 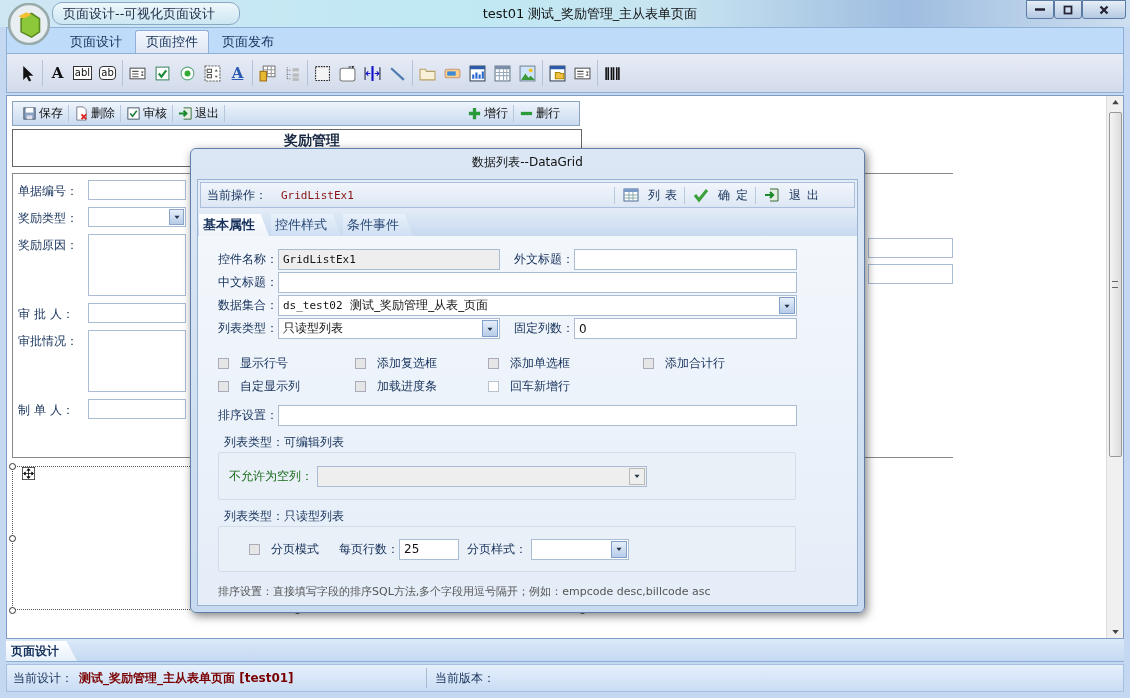 What do you see at coordinates (372, 73) in the screenshot?
I see `splitter-icon` at bounding box center [372, 73].